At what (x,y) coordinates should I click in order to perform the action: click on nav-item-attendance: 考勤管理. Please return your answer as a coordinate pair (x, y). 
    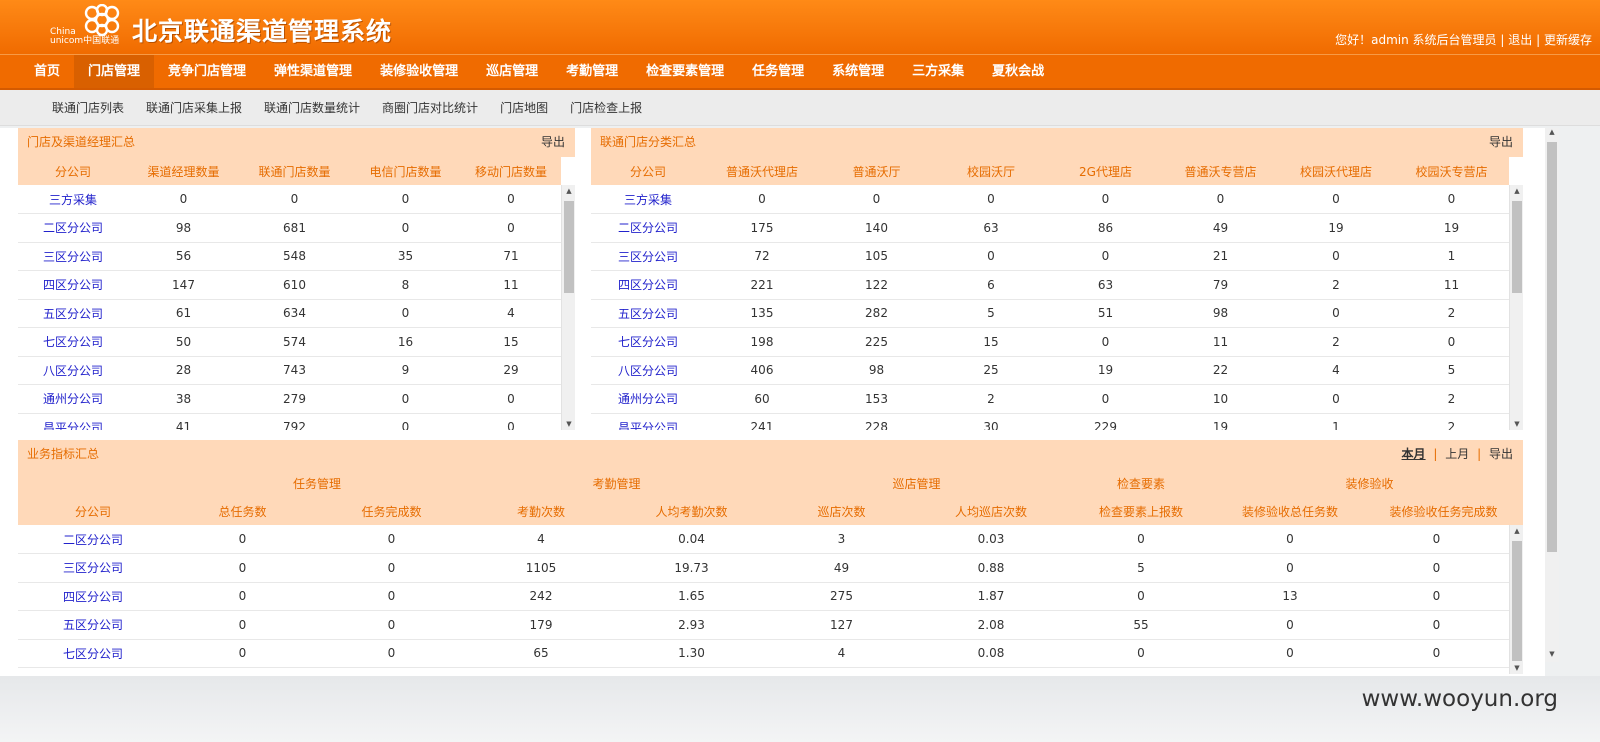
    Looking at the image, I should click on (592, 71).